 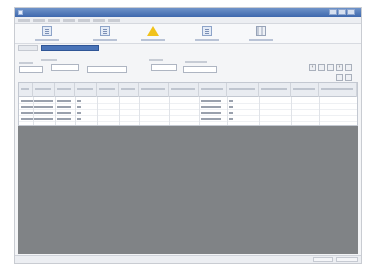 What do you see at coordinates (70, 48) in the screenshot?
I see `tab-selected` at bounding box center [70, 48].